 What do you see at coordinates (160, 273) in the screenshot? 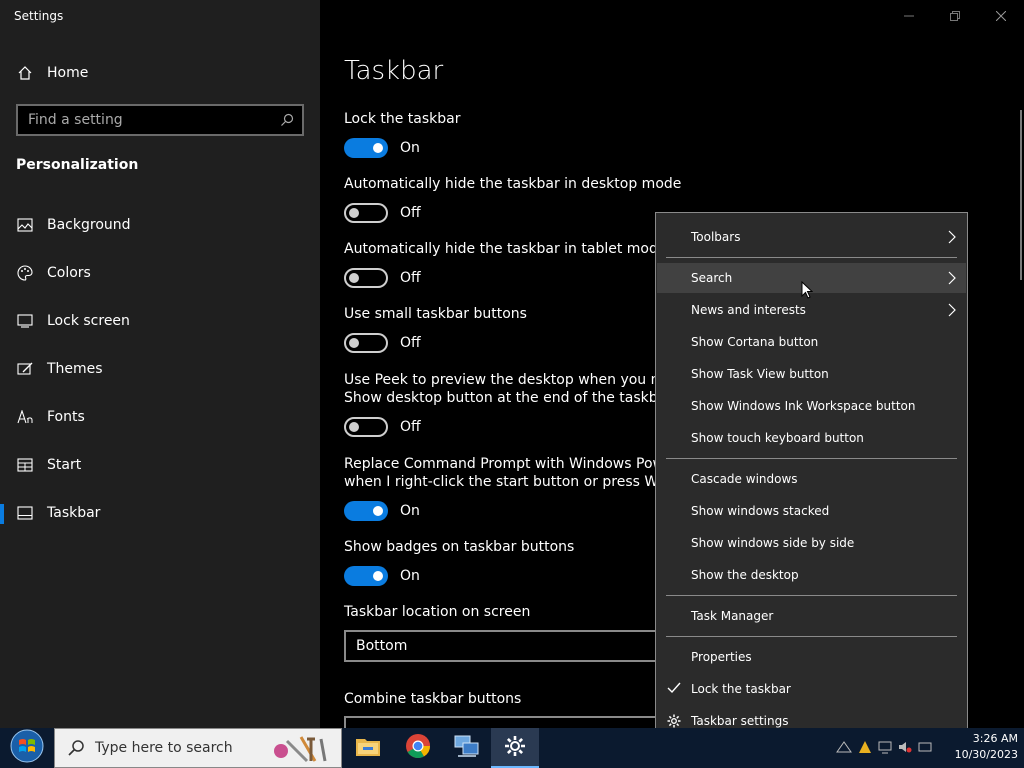
I see `sidebar-item-colors: Colors` at bounding box center [160, 273].